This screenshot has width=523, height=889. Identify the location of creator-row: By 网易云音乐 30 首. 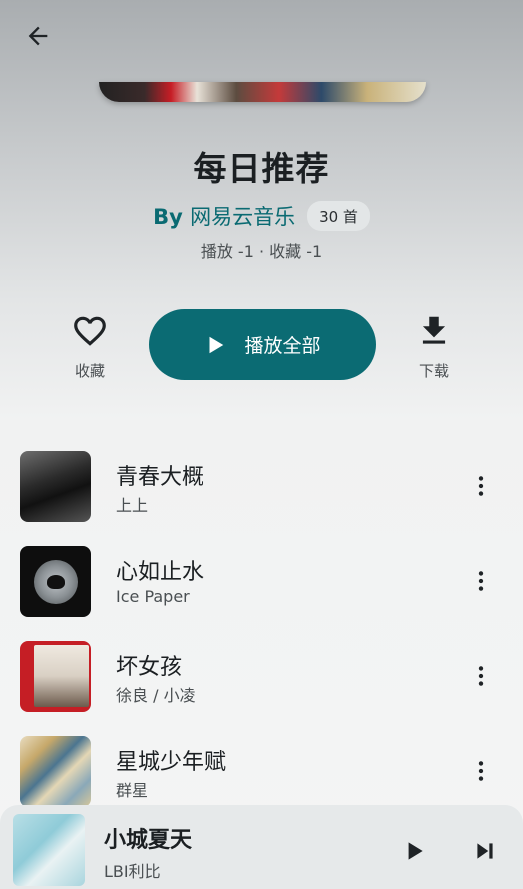
(261, 216).